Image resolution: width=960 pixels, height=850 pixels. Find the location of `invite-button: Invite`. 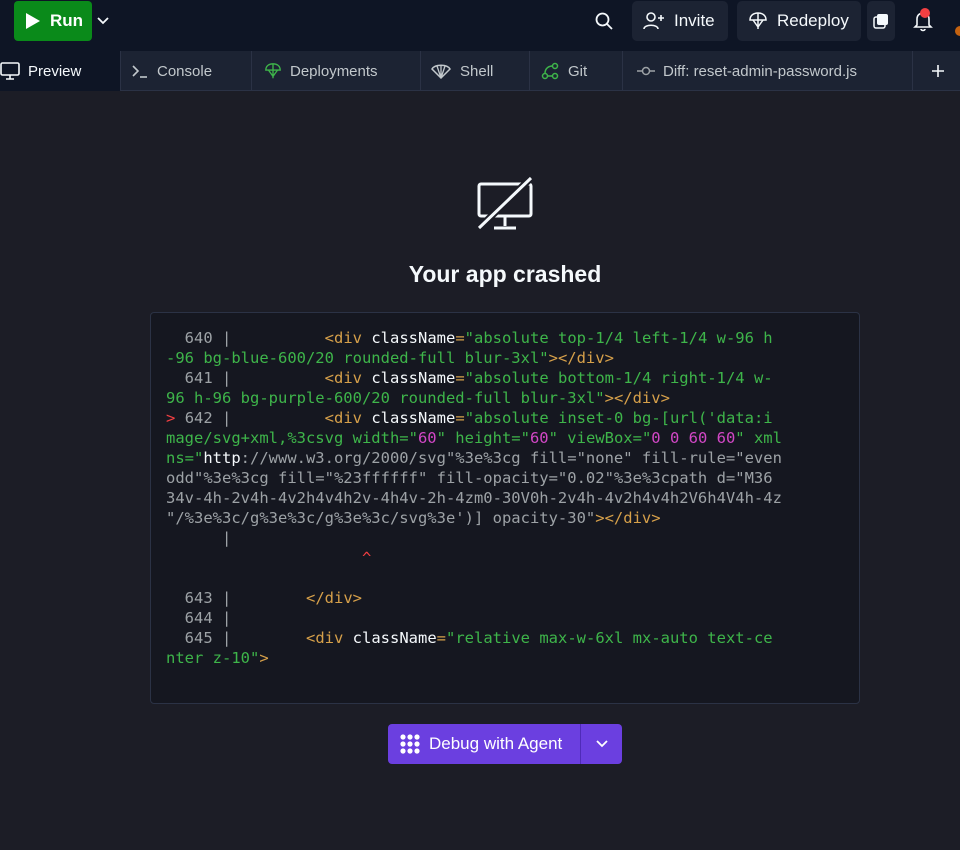

invite-button: Invite is located at coordinates (680, 21).